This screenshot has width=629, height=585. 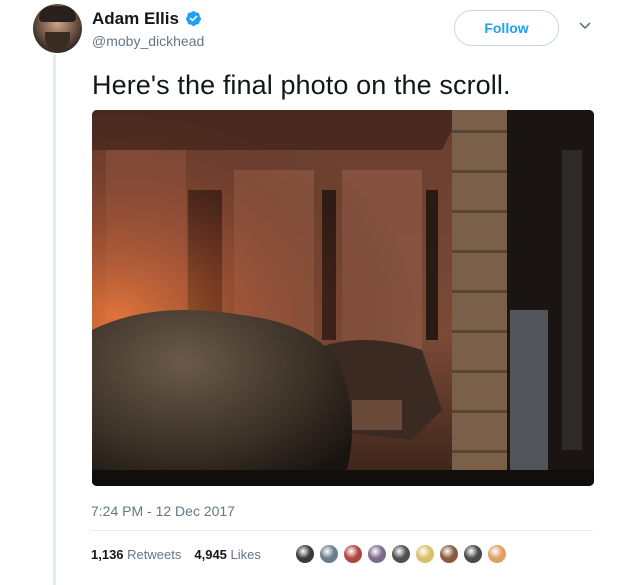 What do you see at coordinates (163, 511) in the screenshot?
I see `tweet-timestamp: 7:24 PM - 12 Dec 2017` at bounding box center [163, 511].